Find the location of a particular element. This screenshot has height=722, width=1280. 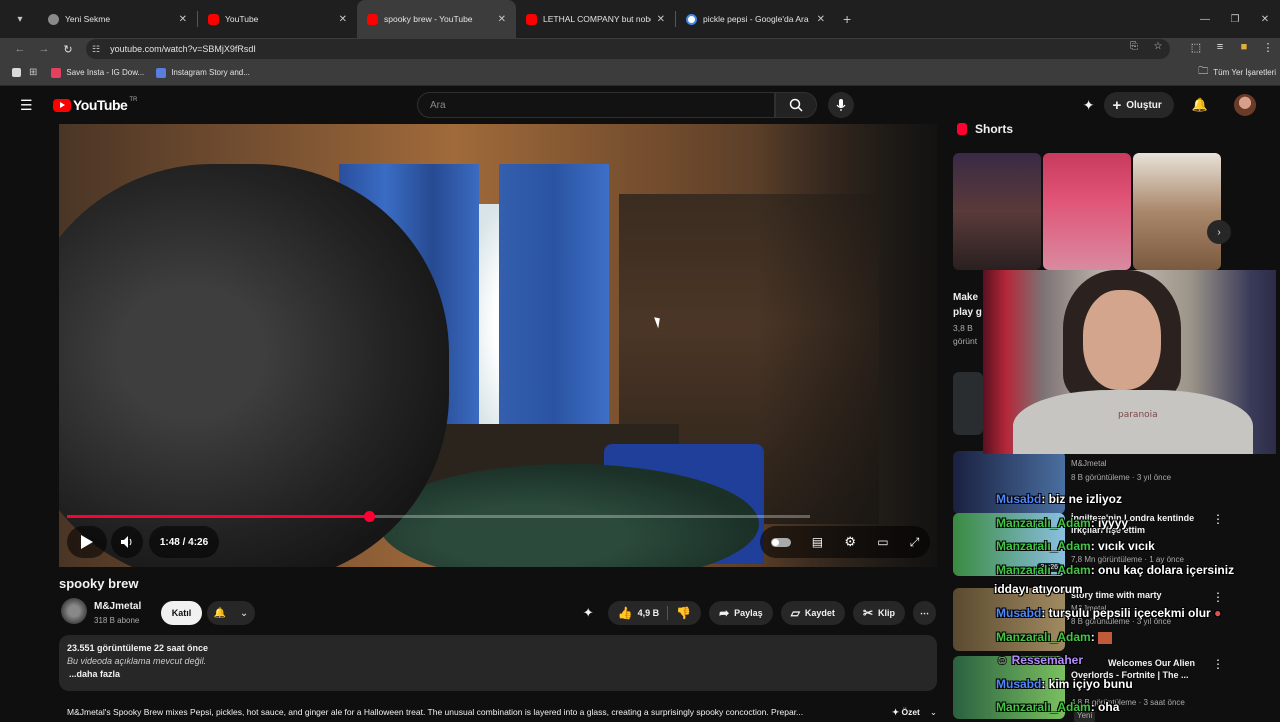

share-button: ➦ Paylaş is located at coordinates (741, 613).